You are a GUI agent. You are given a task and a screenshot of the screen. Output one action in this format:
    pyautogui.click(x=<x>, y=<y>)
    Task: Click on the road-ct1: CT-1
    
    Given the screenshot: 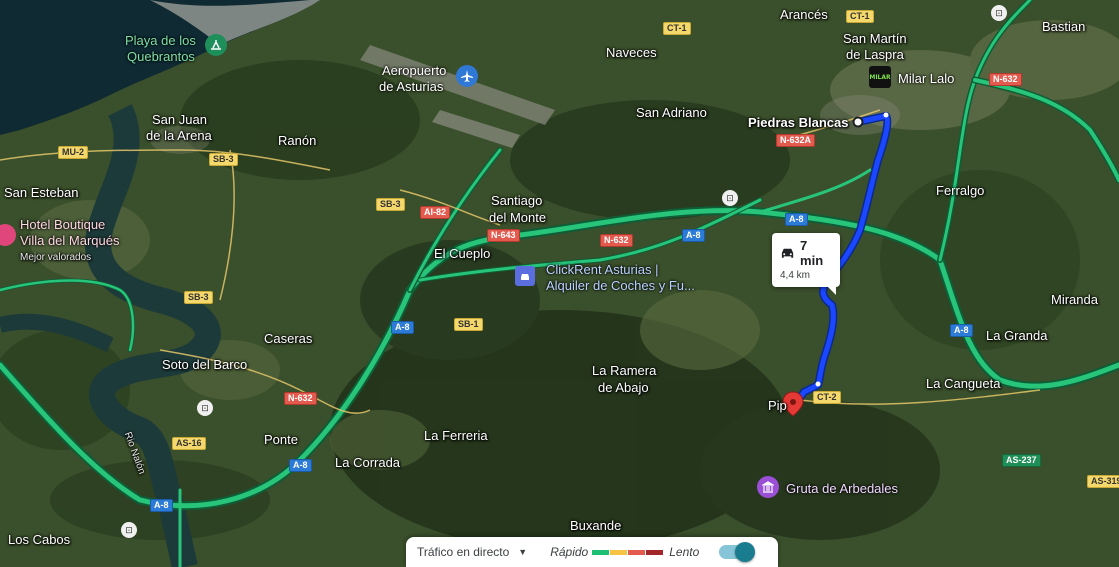 What is the action you would take?
    pyautogui.click(x=677, y=28)
    